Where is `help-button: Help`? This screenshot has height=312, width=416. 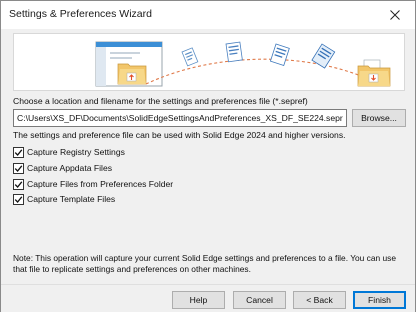 help-button: Help is located at coordinates (198, 300).